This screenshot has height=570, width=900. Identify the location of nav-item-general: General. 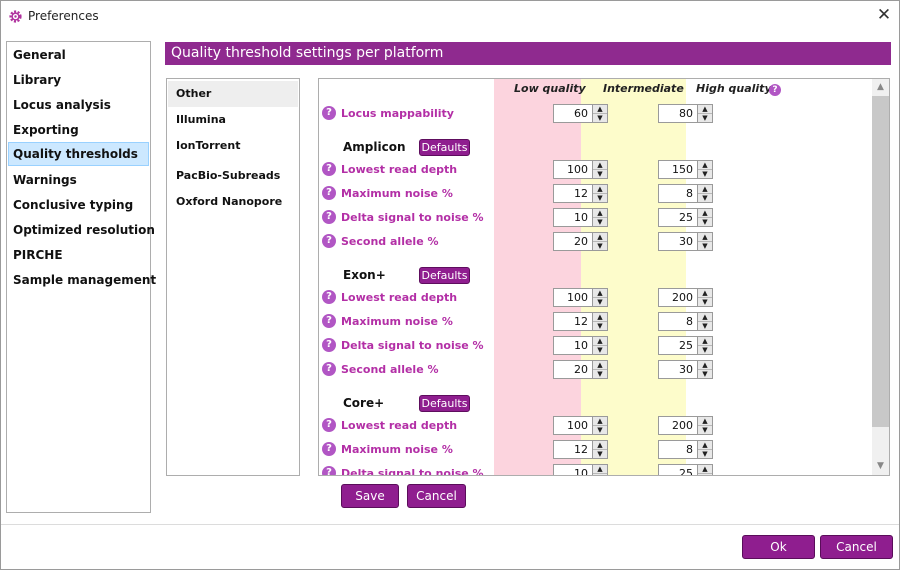
(78, 55).